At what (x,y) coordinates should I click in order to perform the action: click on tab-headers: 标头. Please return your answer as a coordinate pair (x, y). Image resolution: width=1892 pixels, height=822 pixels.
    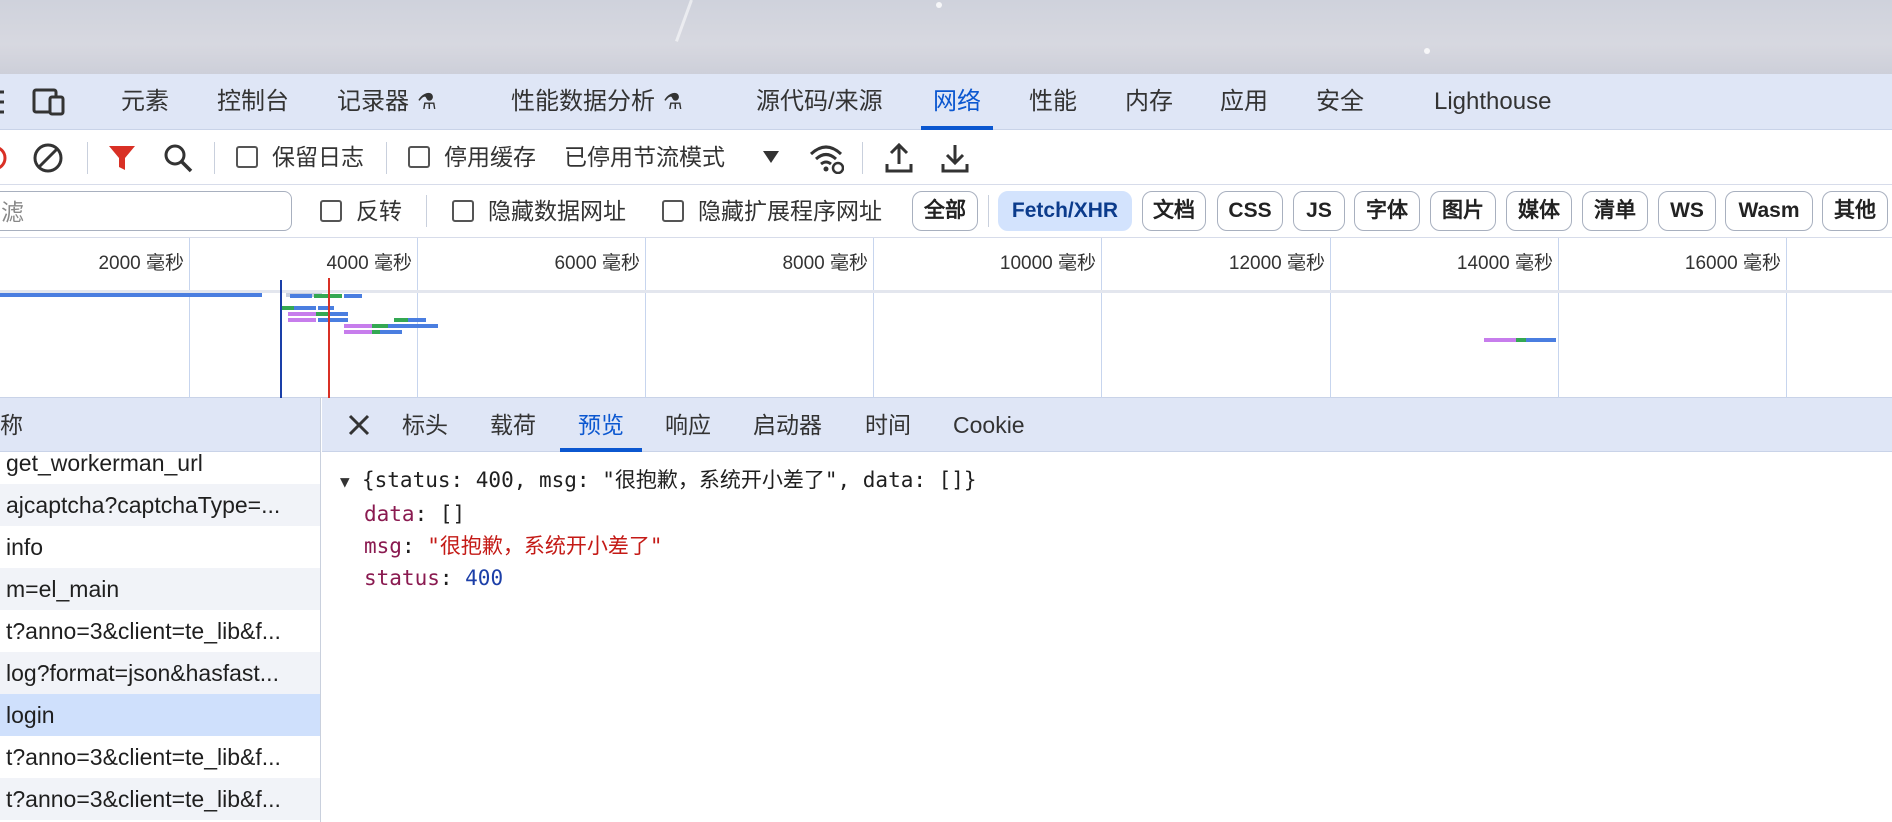
    Looking at the image, I should click on (425, 425).